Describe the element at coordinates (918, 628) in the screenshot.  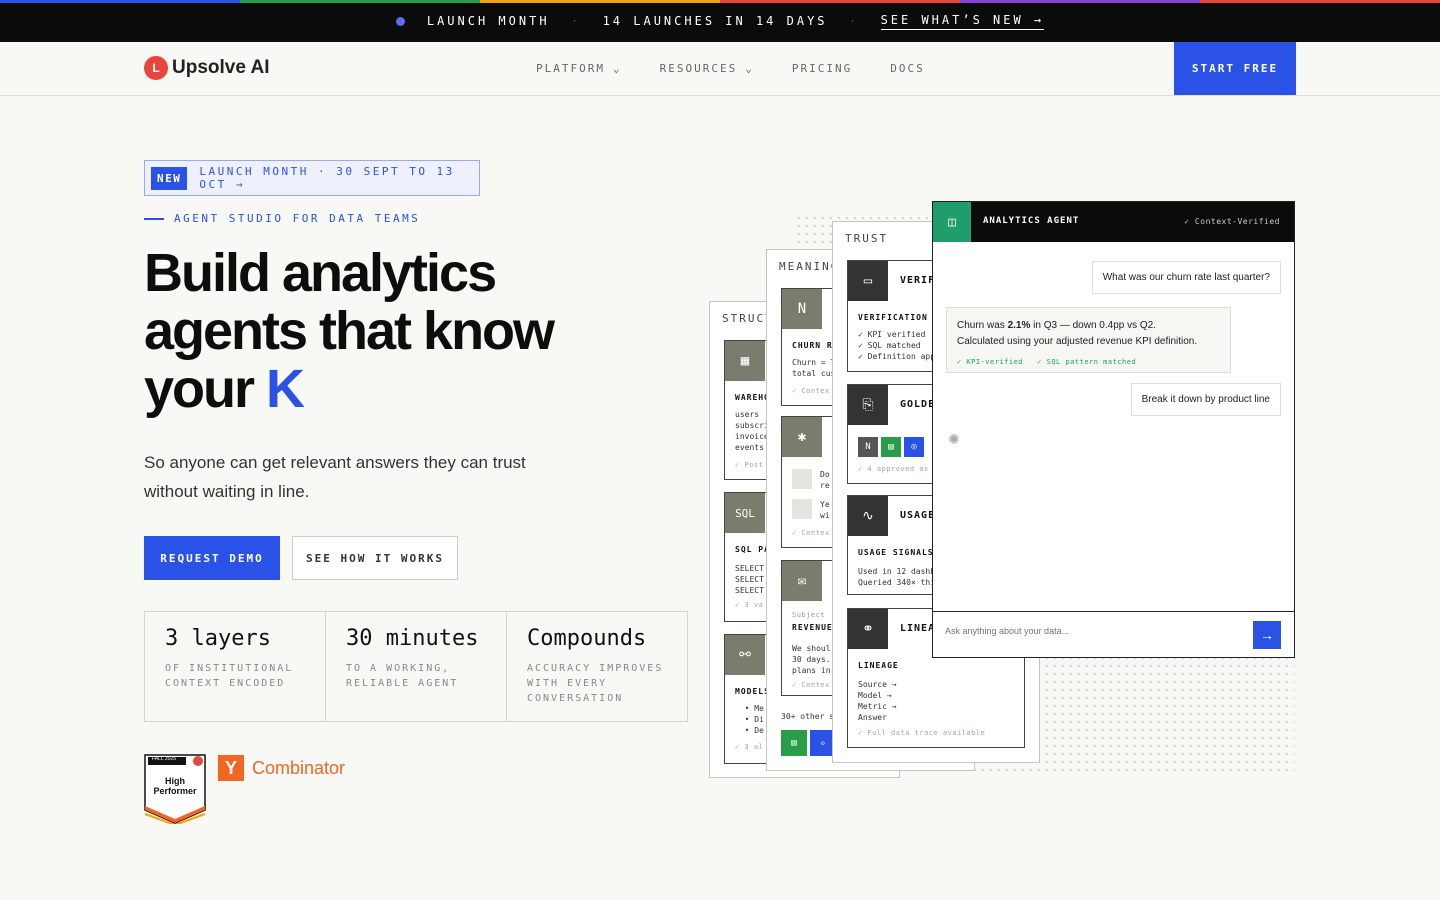
I see `block-title: LINEA` at that location.